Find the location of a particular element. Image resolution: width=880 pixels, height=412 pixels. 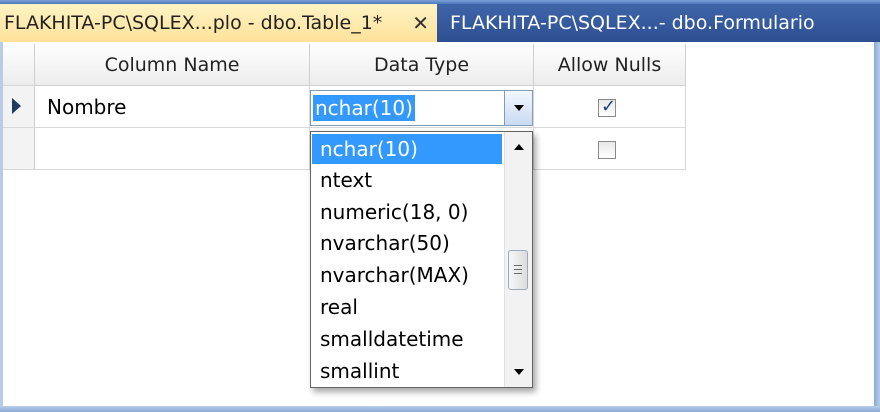

allow-nulls-cell is located at coordinates (610, 149).